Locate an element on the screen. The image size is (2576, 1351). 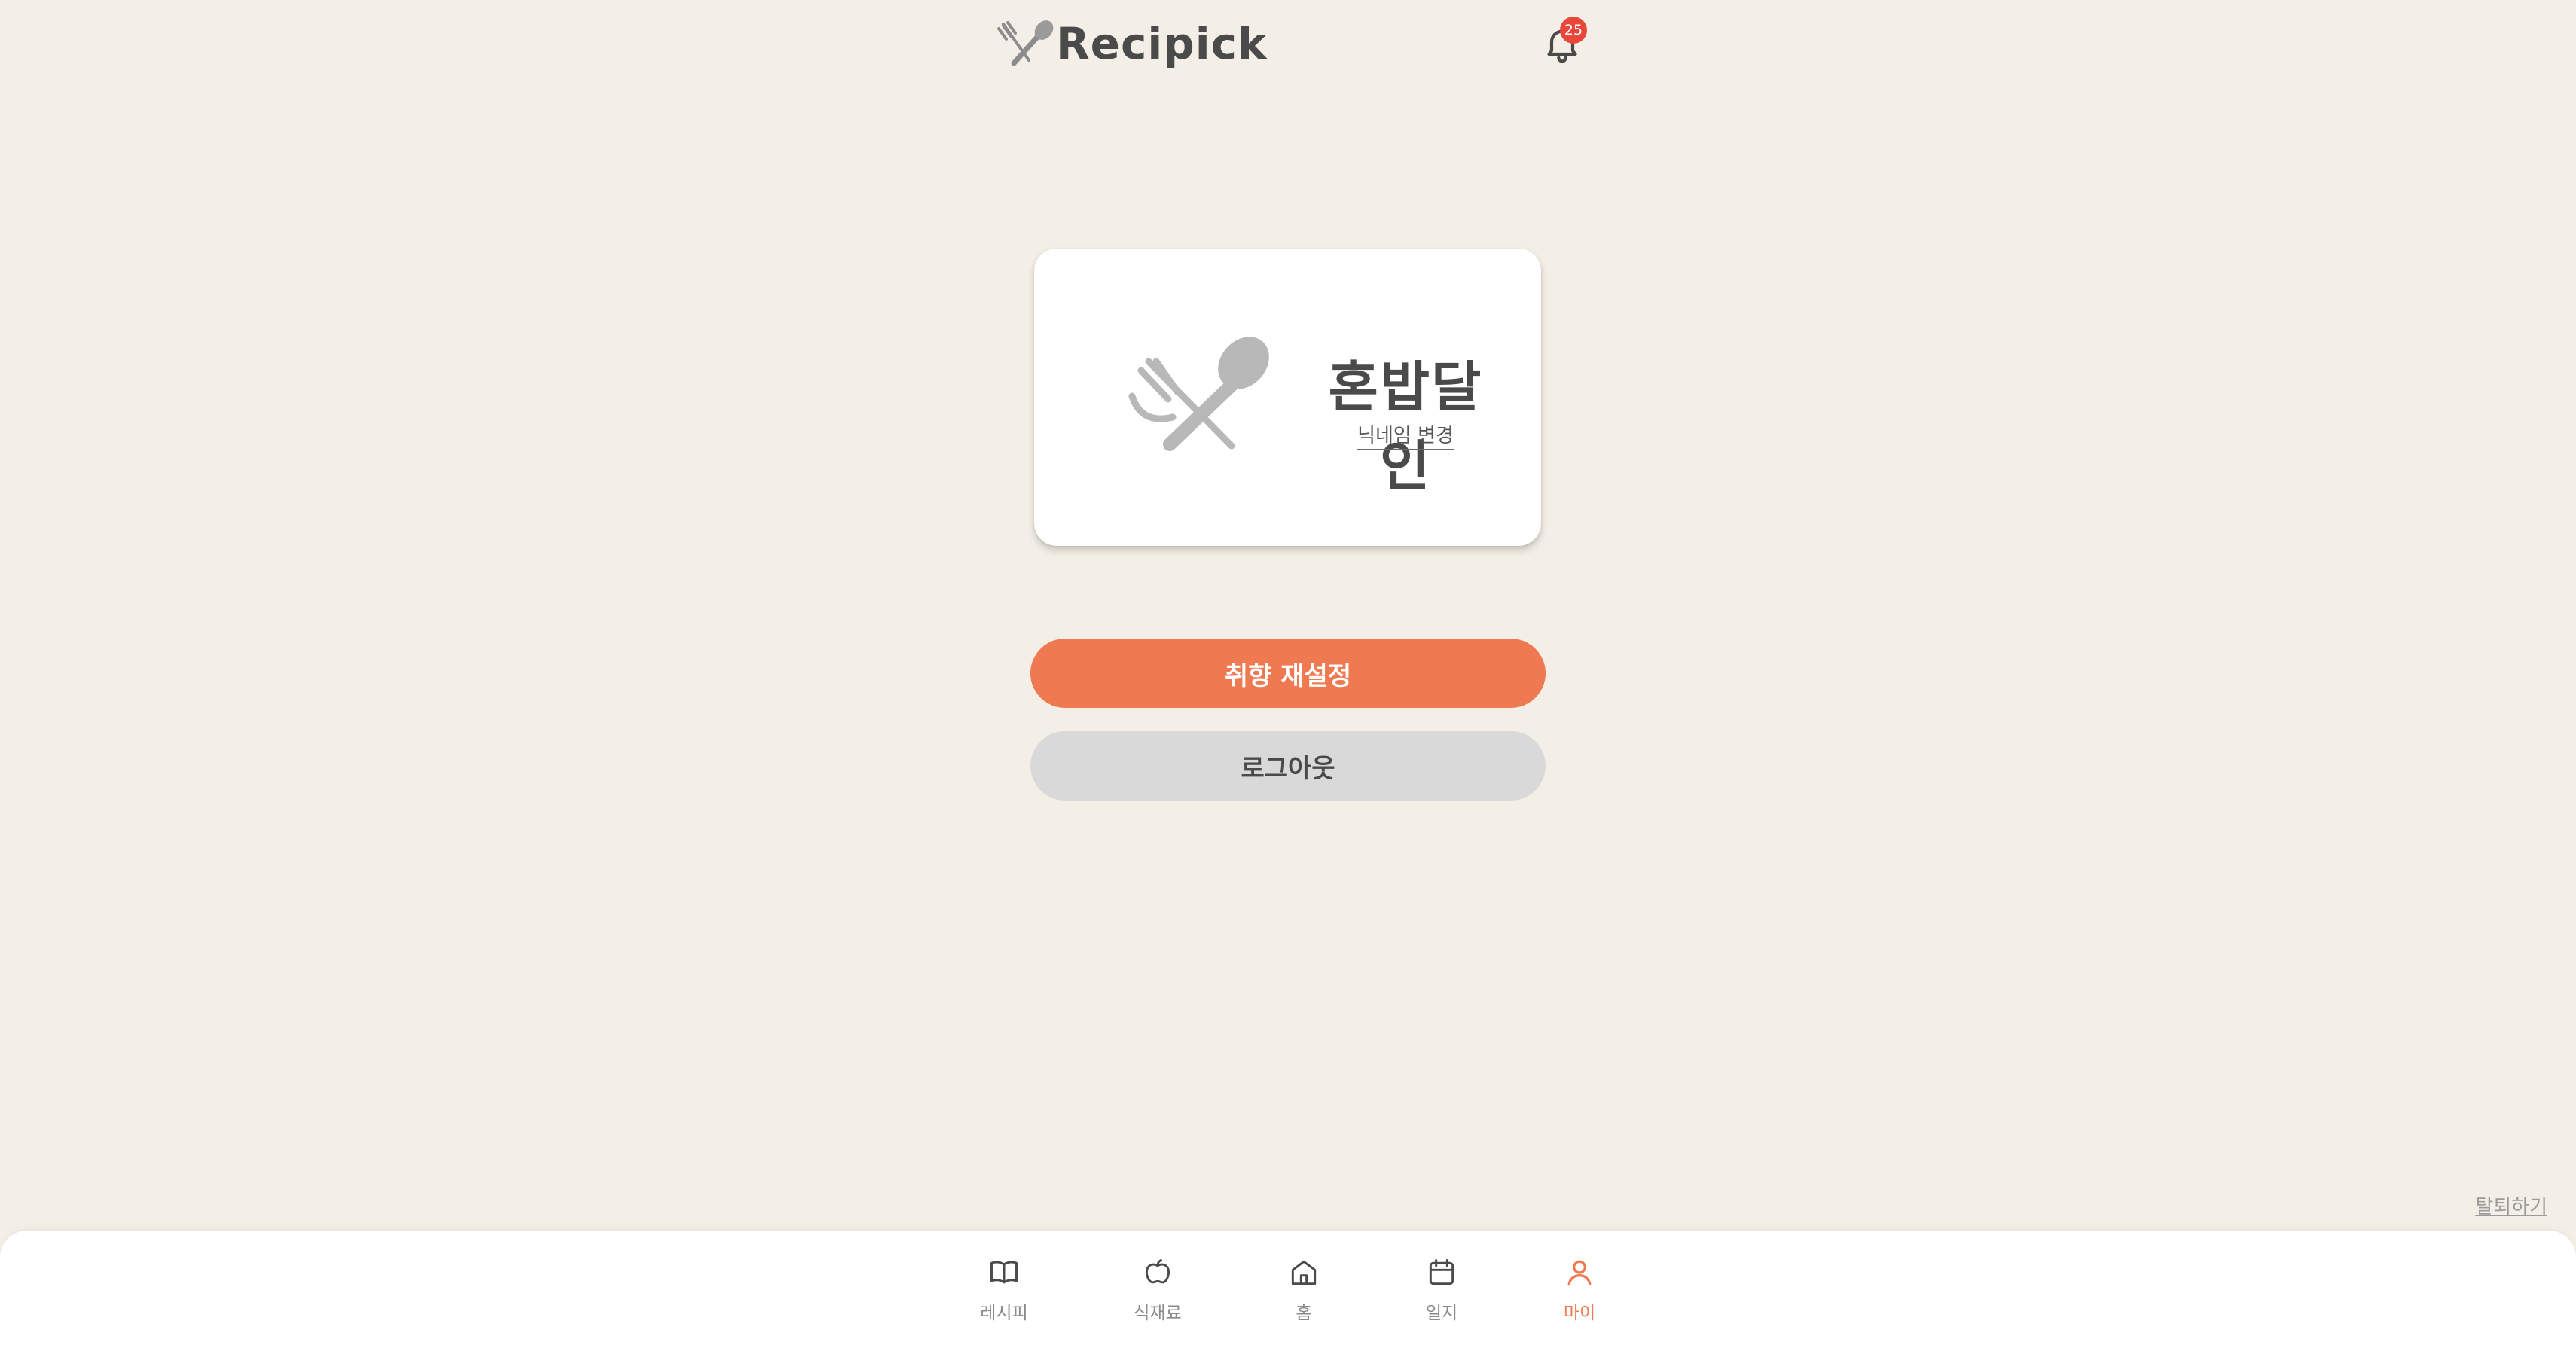
apple-icon is located at coordinates (1158, 1271).